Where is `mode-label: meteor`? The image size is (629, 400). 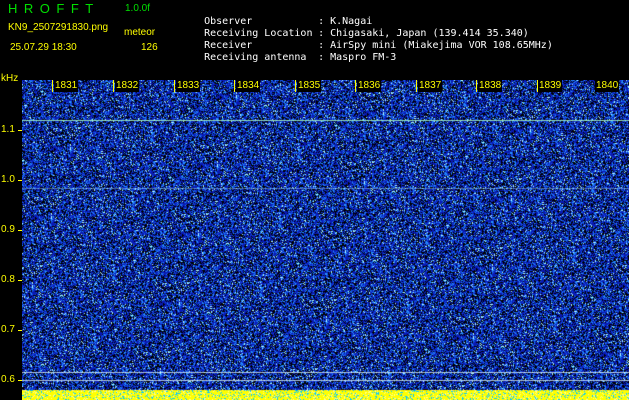
mode-label: meteor is located at coordinates (140, 32).